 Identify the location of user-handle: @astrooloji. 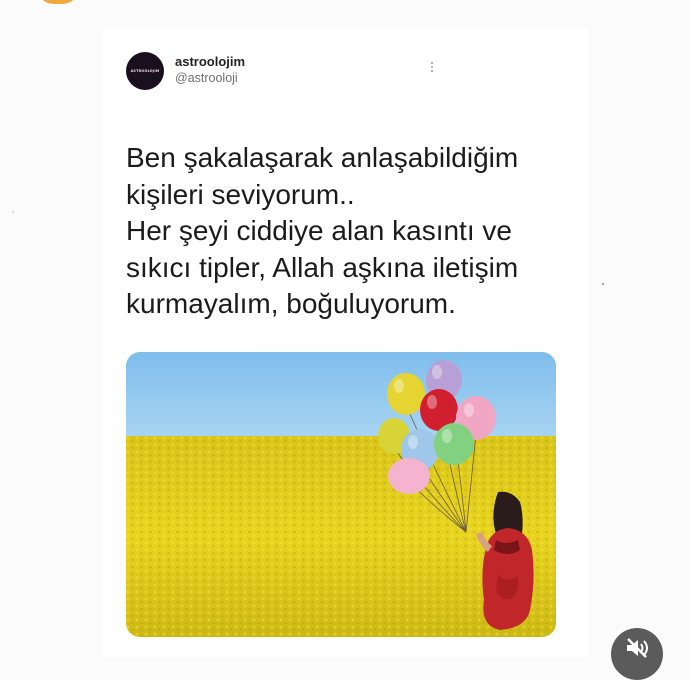
(206, 78).